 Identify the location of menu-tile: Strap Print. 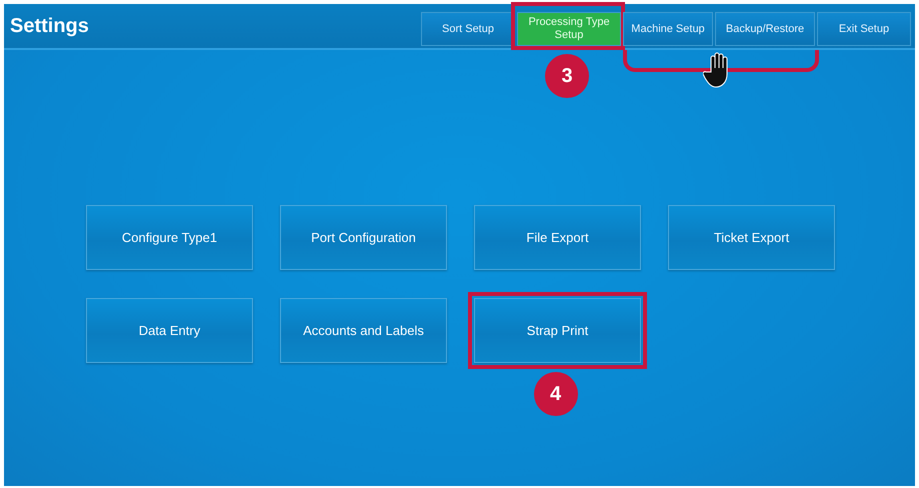
(557, 330).